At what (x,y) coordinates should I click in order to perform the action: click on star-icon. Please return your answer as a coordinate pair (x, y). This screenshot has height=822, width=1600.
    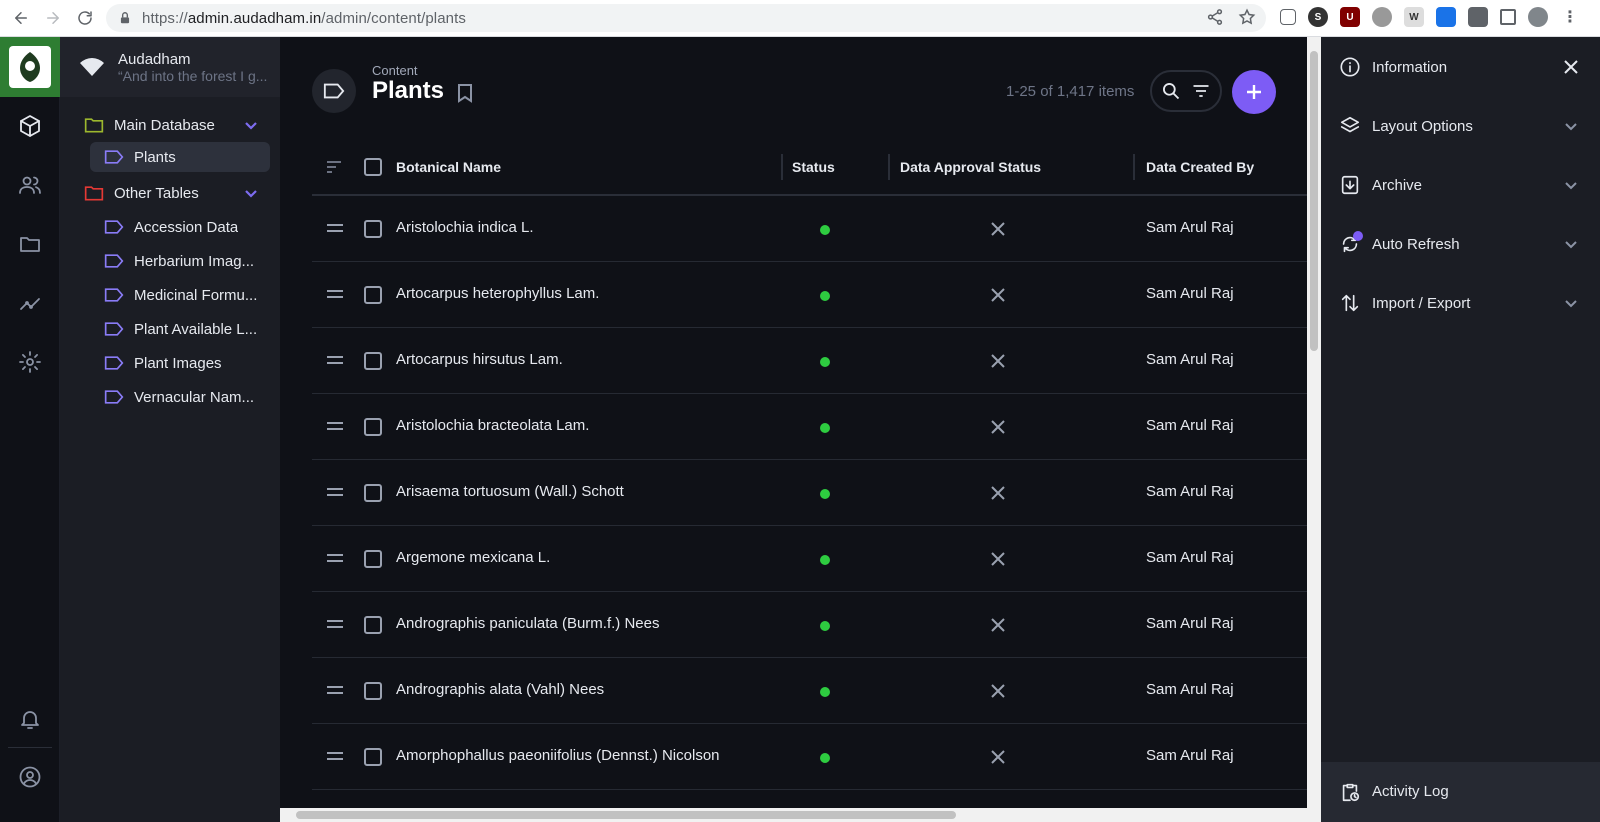
    Looking at the image, I should click on (1247, 17).